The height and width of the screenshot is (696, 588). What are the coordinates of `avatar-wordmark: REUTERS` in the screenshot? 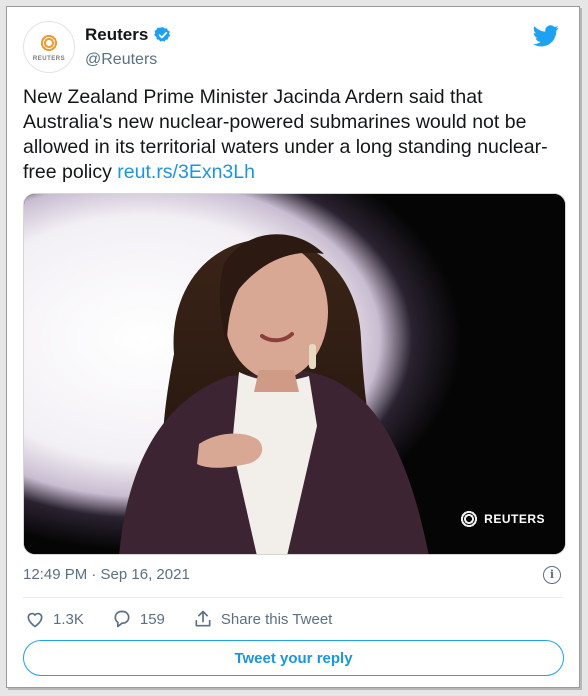 It's located at (49, 58).